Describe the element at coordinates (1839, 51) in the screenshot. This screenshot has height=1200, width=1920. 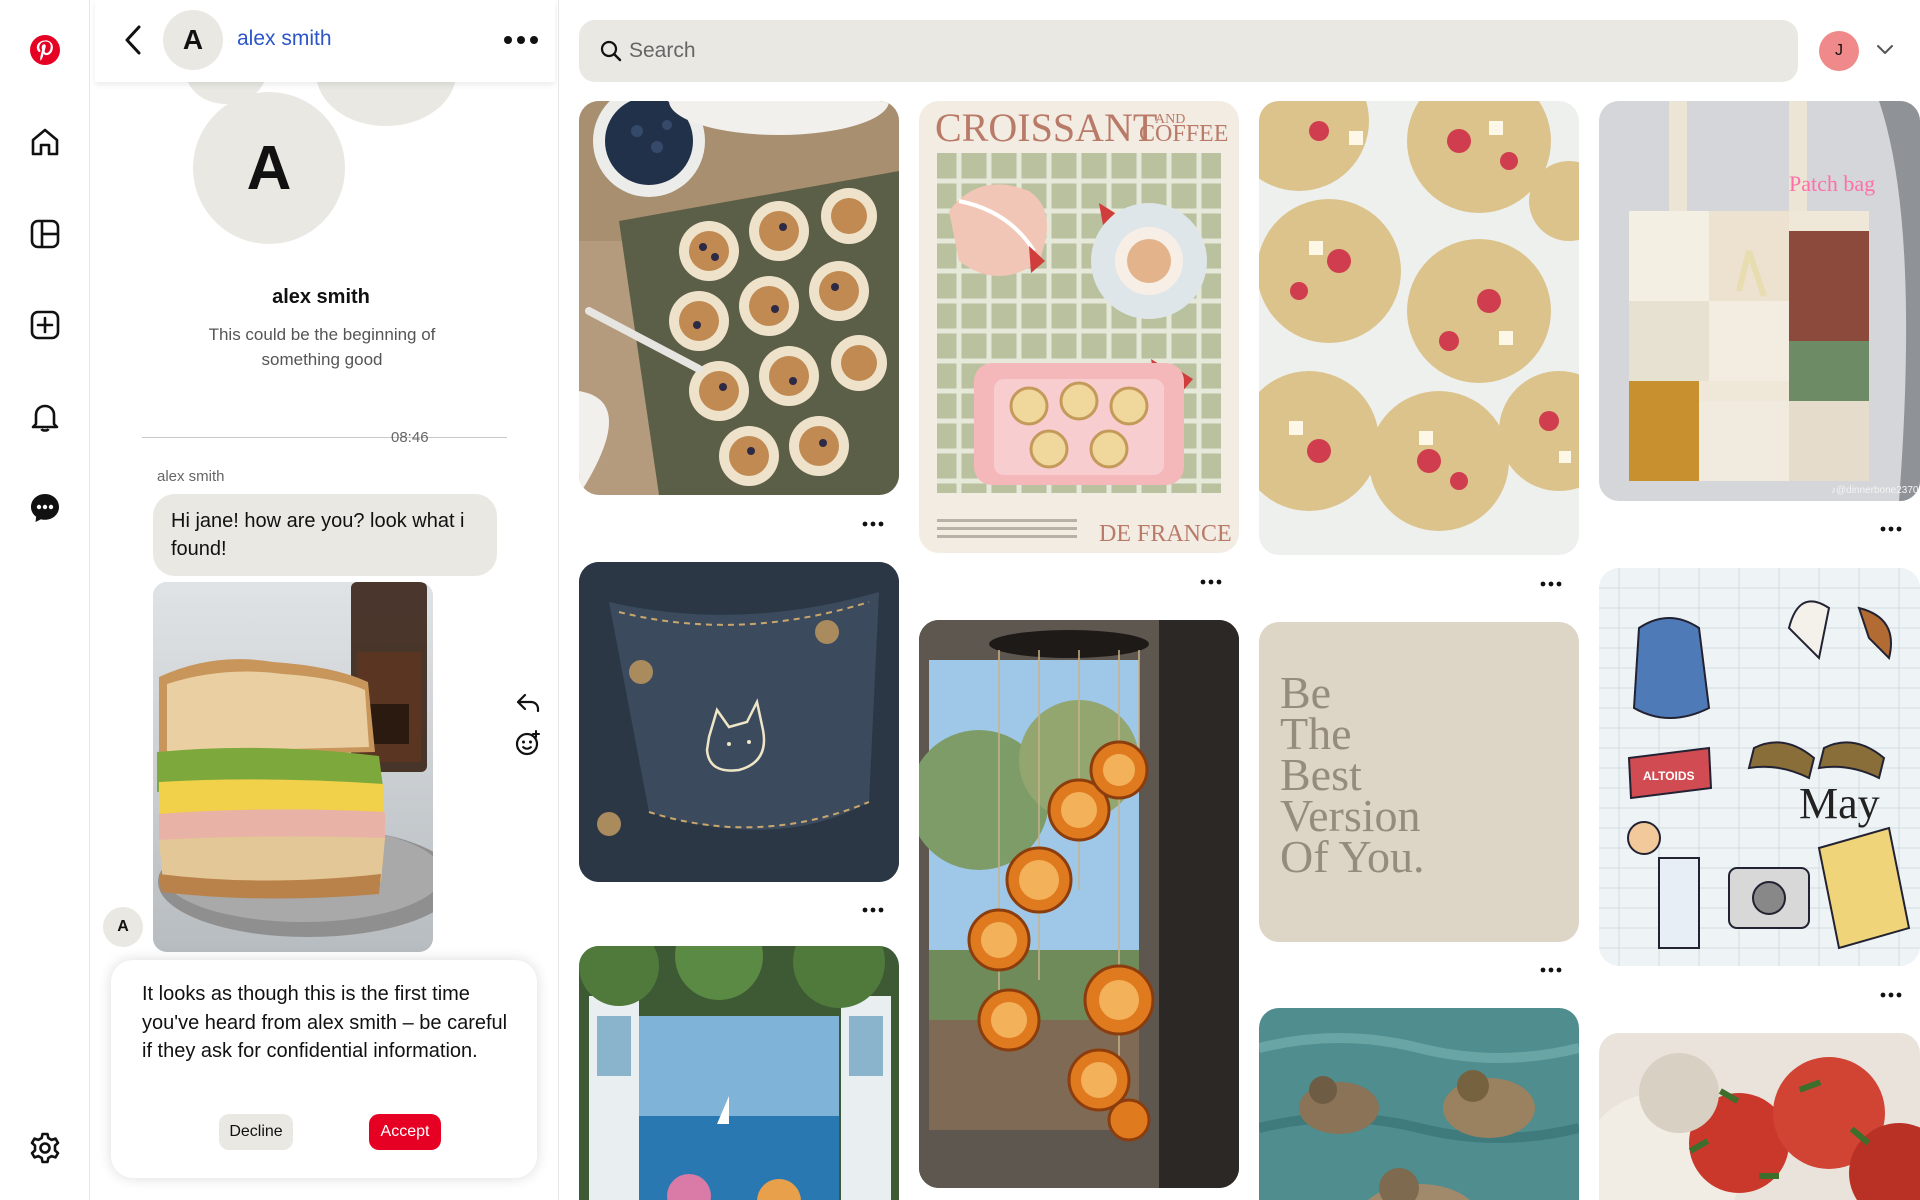
I see `user-avatar: J` at that location.